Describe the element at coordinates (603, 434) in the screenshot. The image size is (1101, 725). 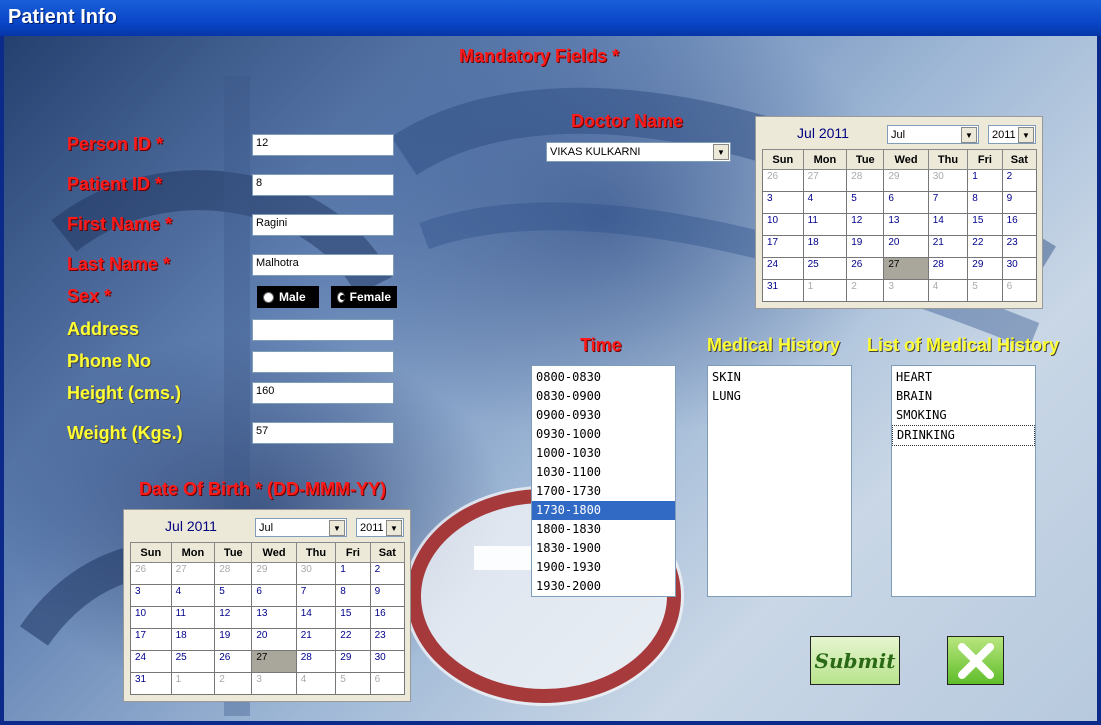
I see `time-slot-item: 0930-1000` at that location.